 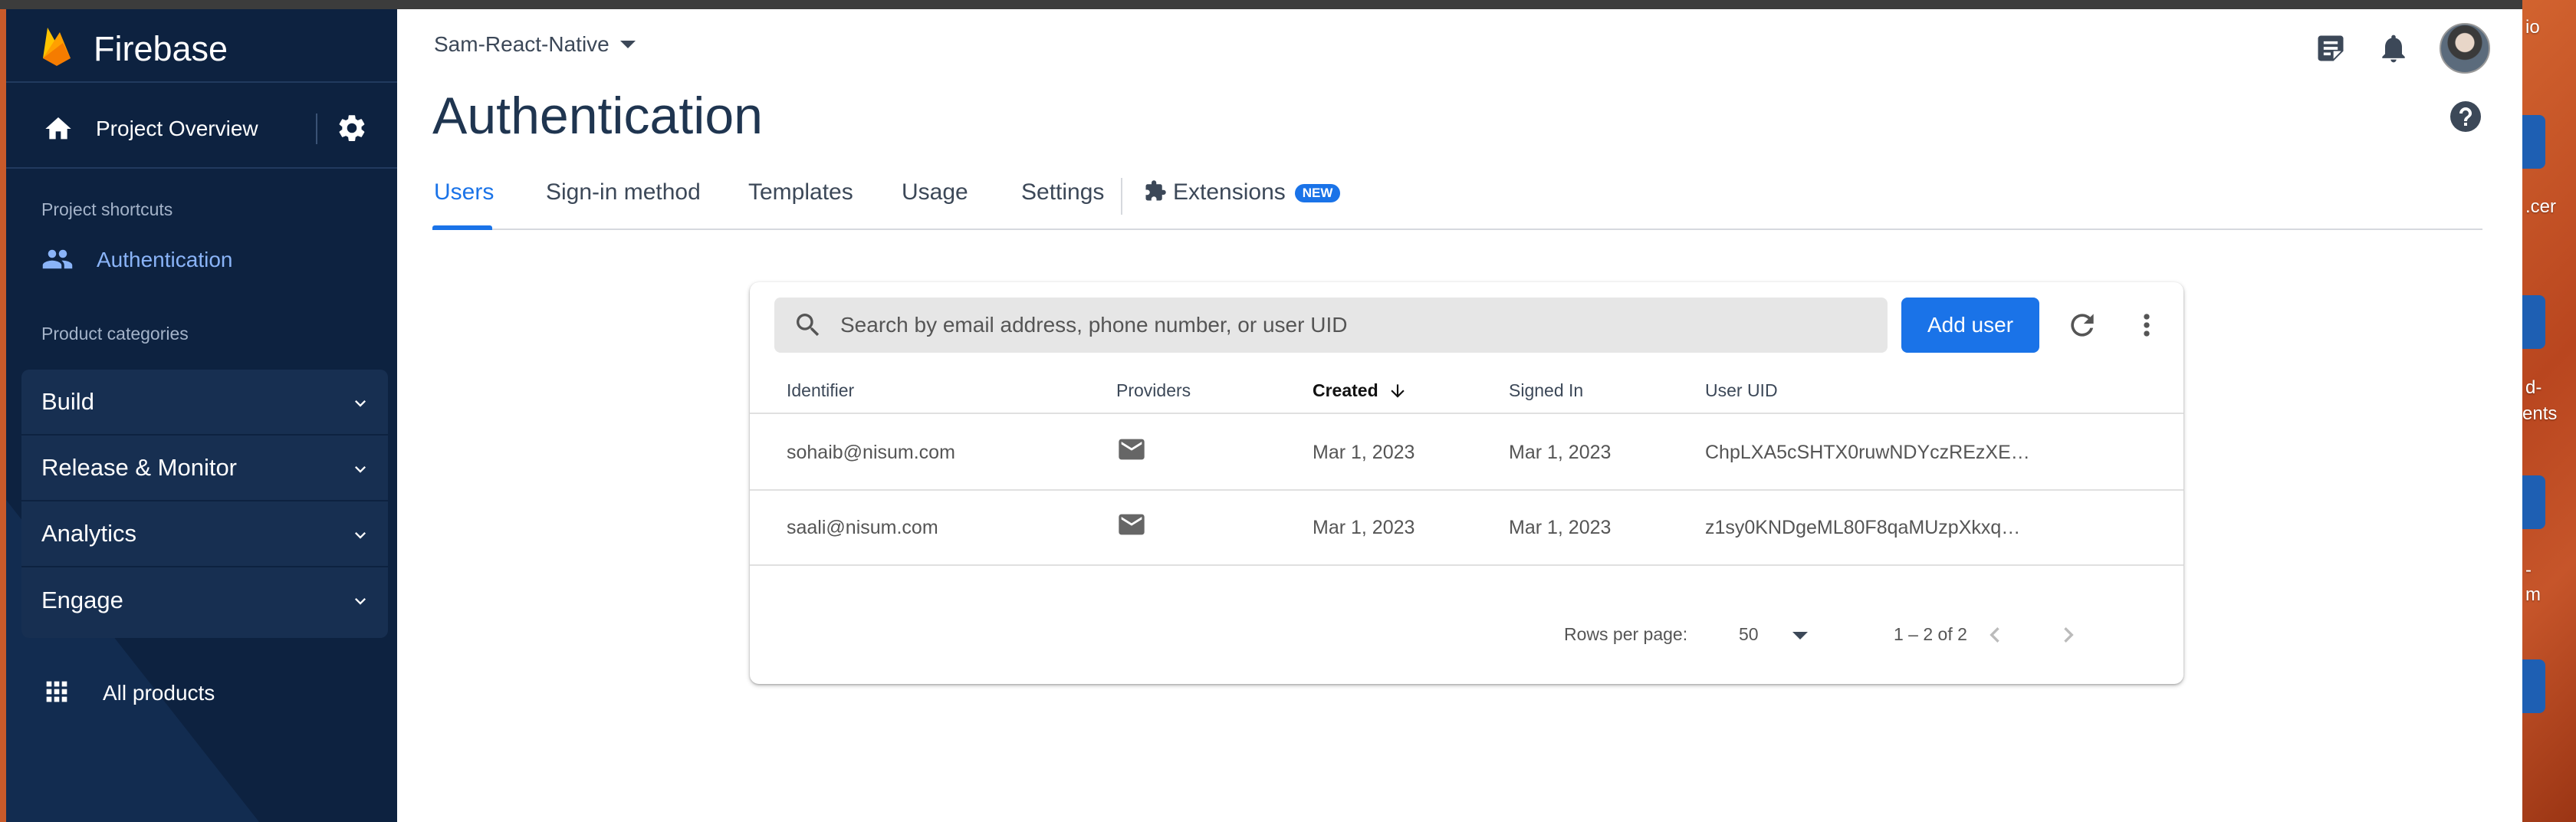 I want to click on refresh-icon, so click(x=2082, y=325).